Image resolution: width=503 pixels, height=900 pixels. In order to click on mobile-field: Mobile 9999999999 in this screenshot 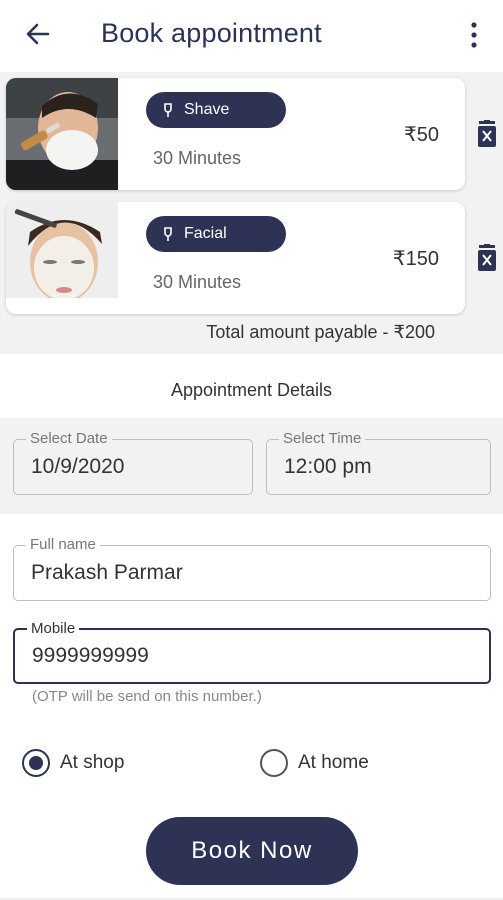, I will do `click(252, 652)`.